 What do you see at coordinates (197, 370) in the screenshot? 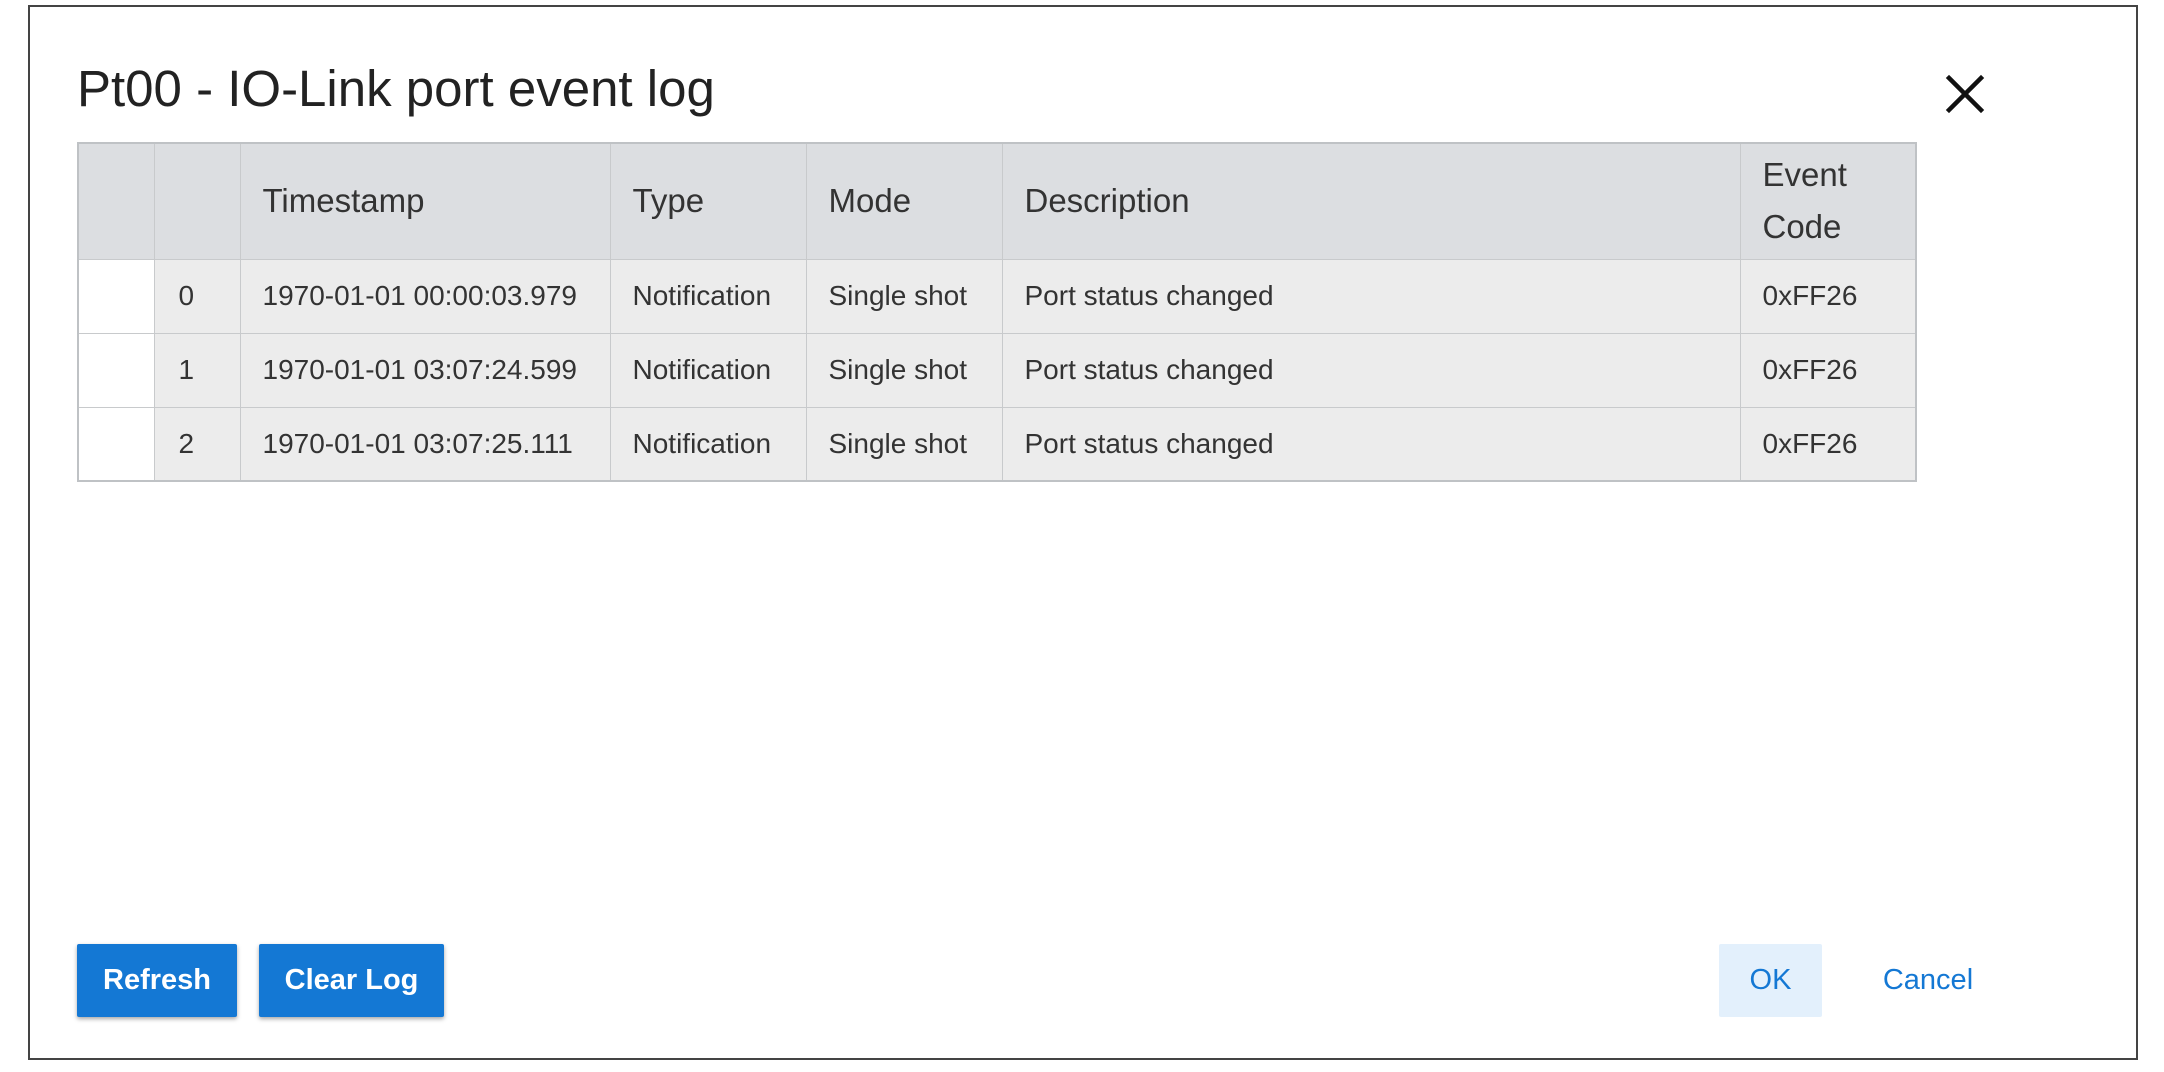
I see `row-index: 1` at bounding box center [197, 370].